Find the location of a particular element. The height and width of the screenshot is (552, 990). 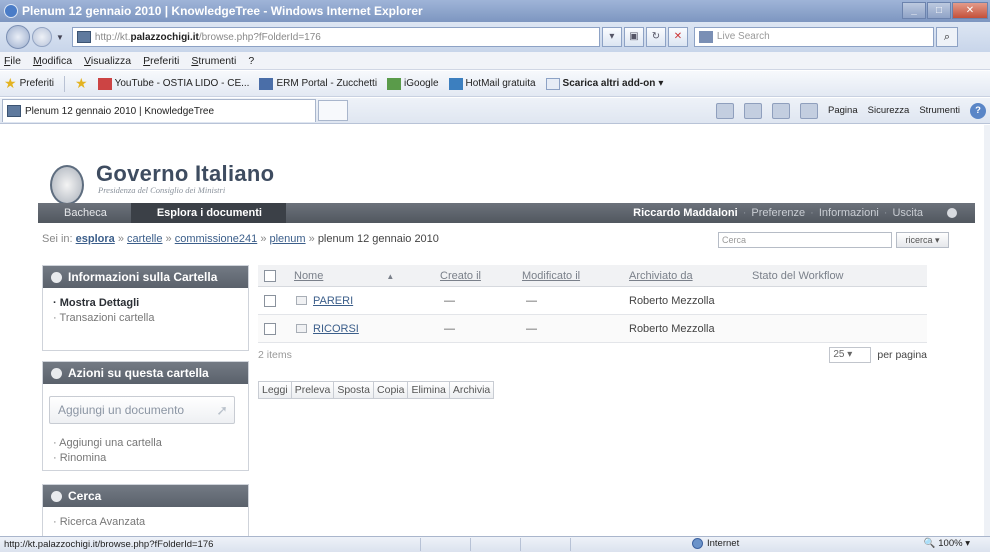

security-zone: Internet is located at coordinates (715, 543).